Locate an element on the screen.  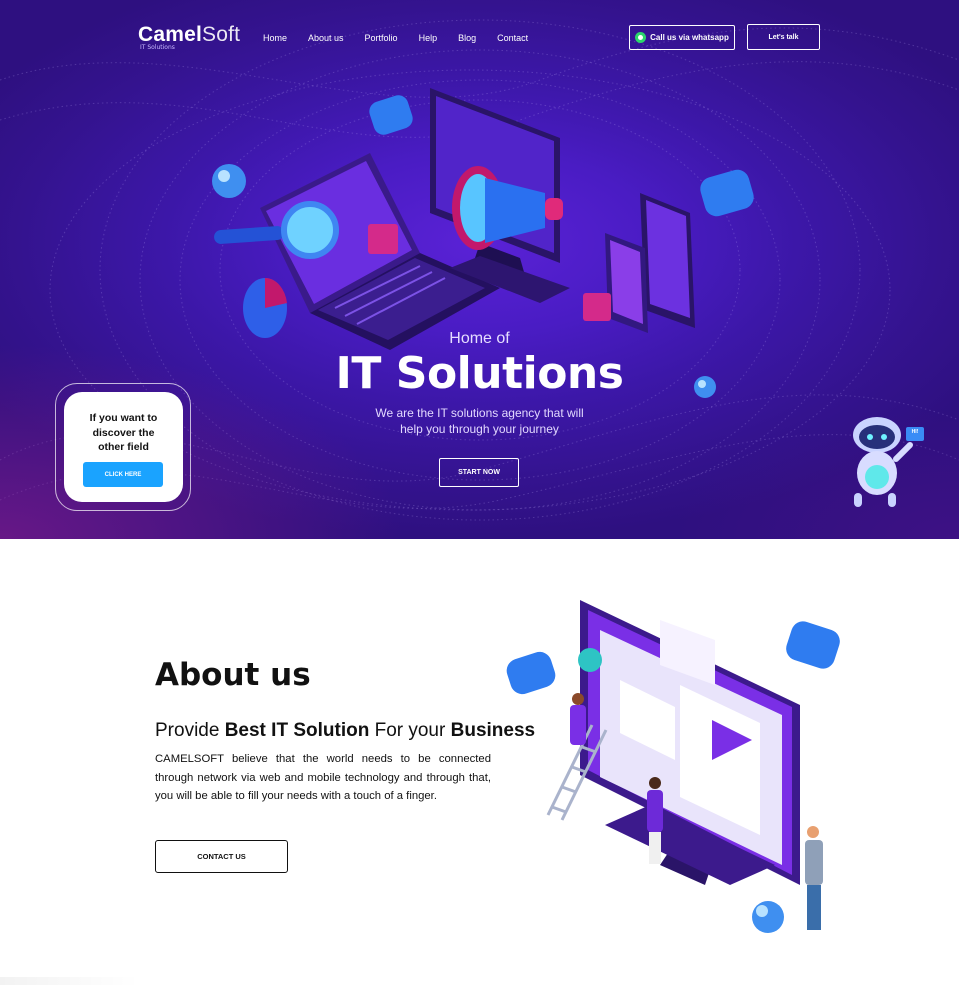
hero-pre-title: Home of is located at coordinates (479, 338).